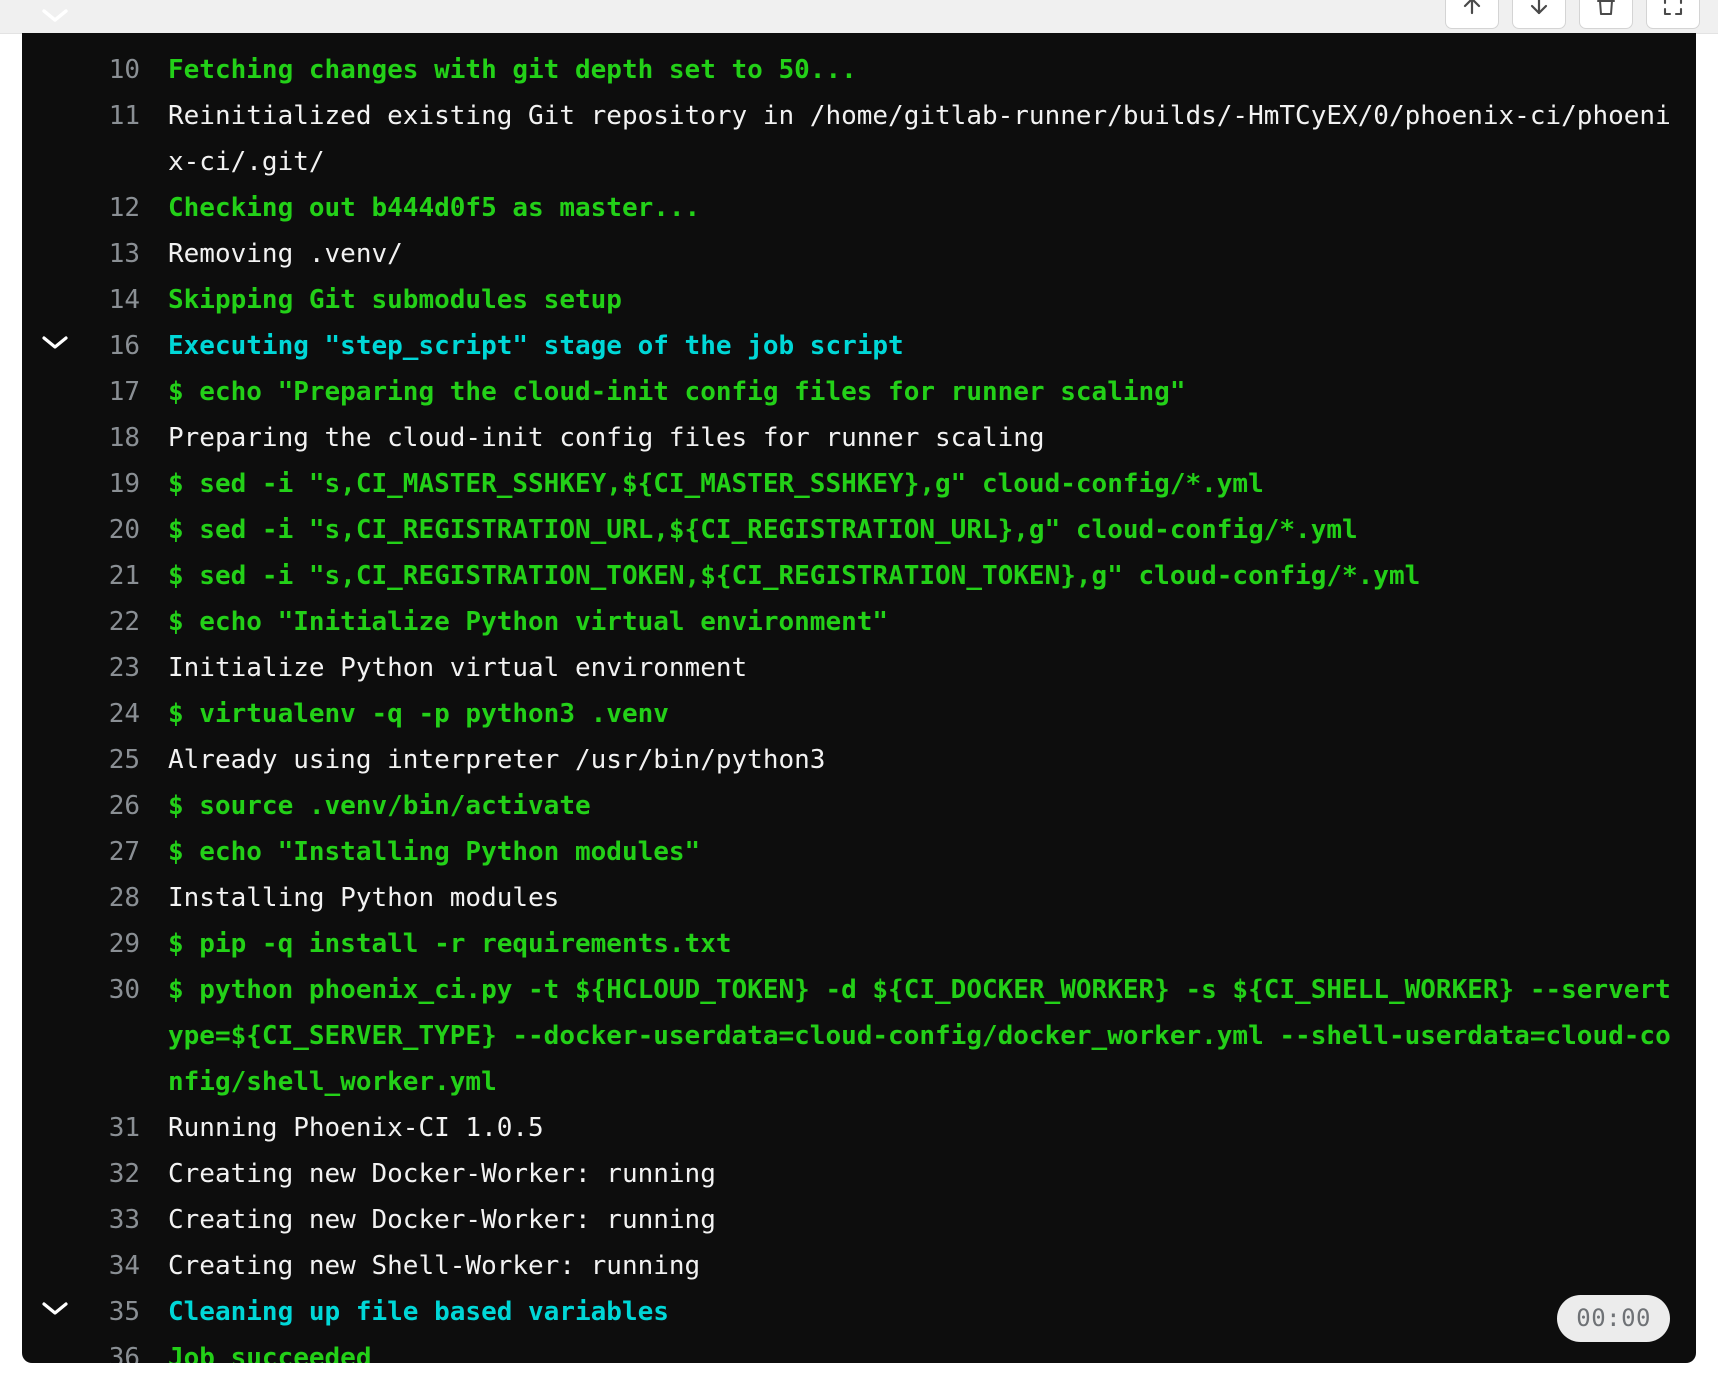 The width and height of the screenshot is (1718, 1388). Describe the element at coordinates (114, 346) in the screenshot. I see `log-line-number: 16` at that location.